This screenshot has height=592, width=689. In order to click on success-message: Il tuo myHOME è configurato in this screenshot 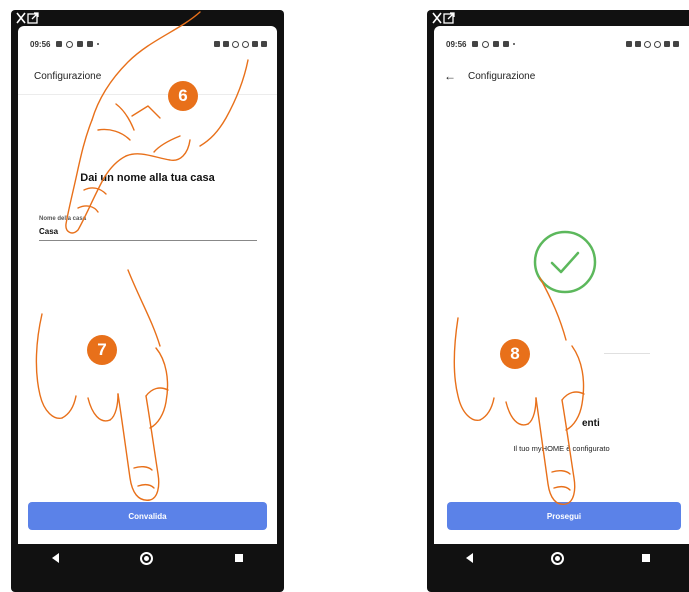, I will do `click(561, 448)`.